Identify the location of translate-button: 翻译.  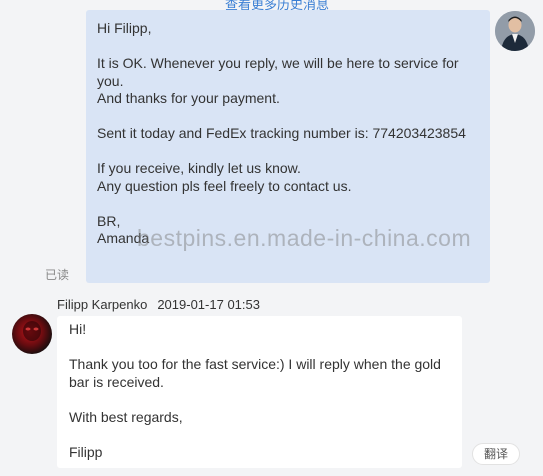
(496, 454).